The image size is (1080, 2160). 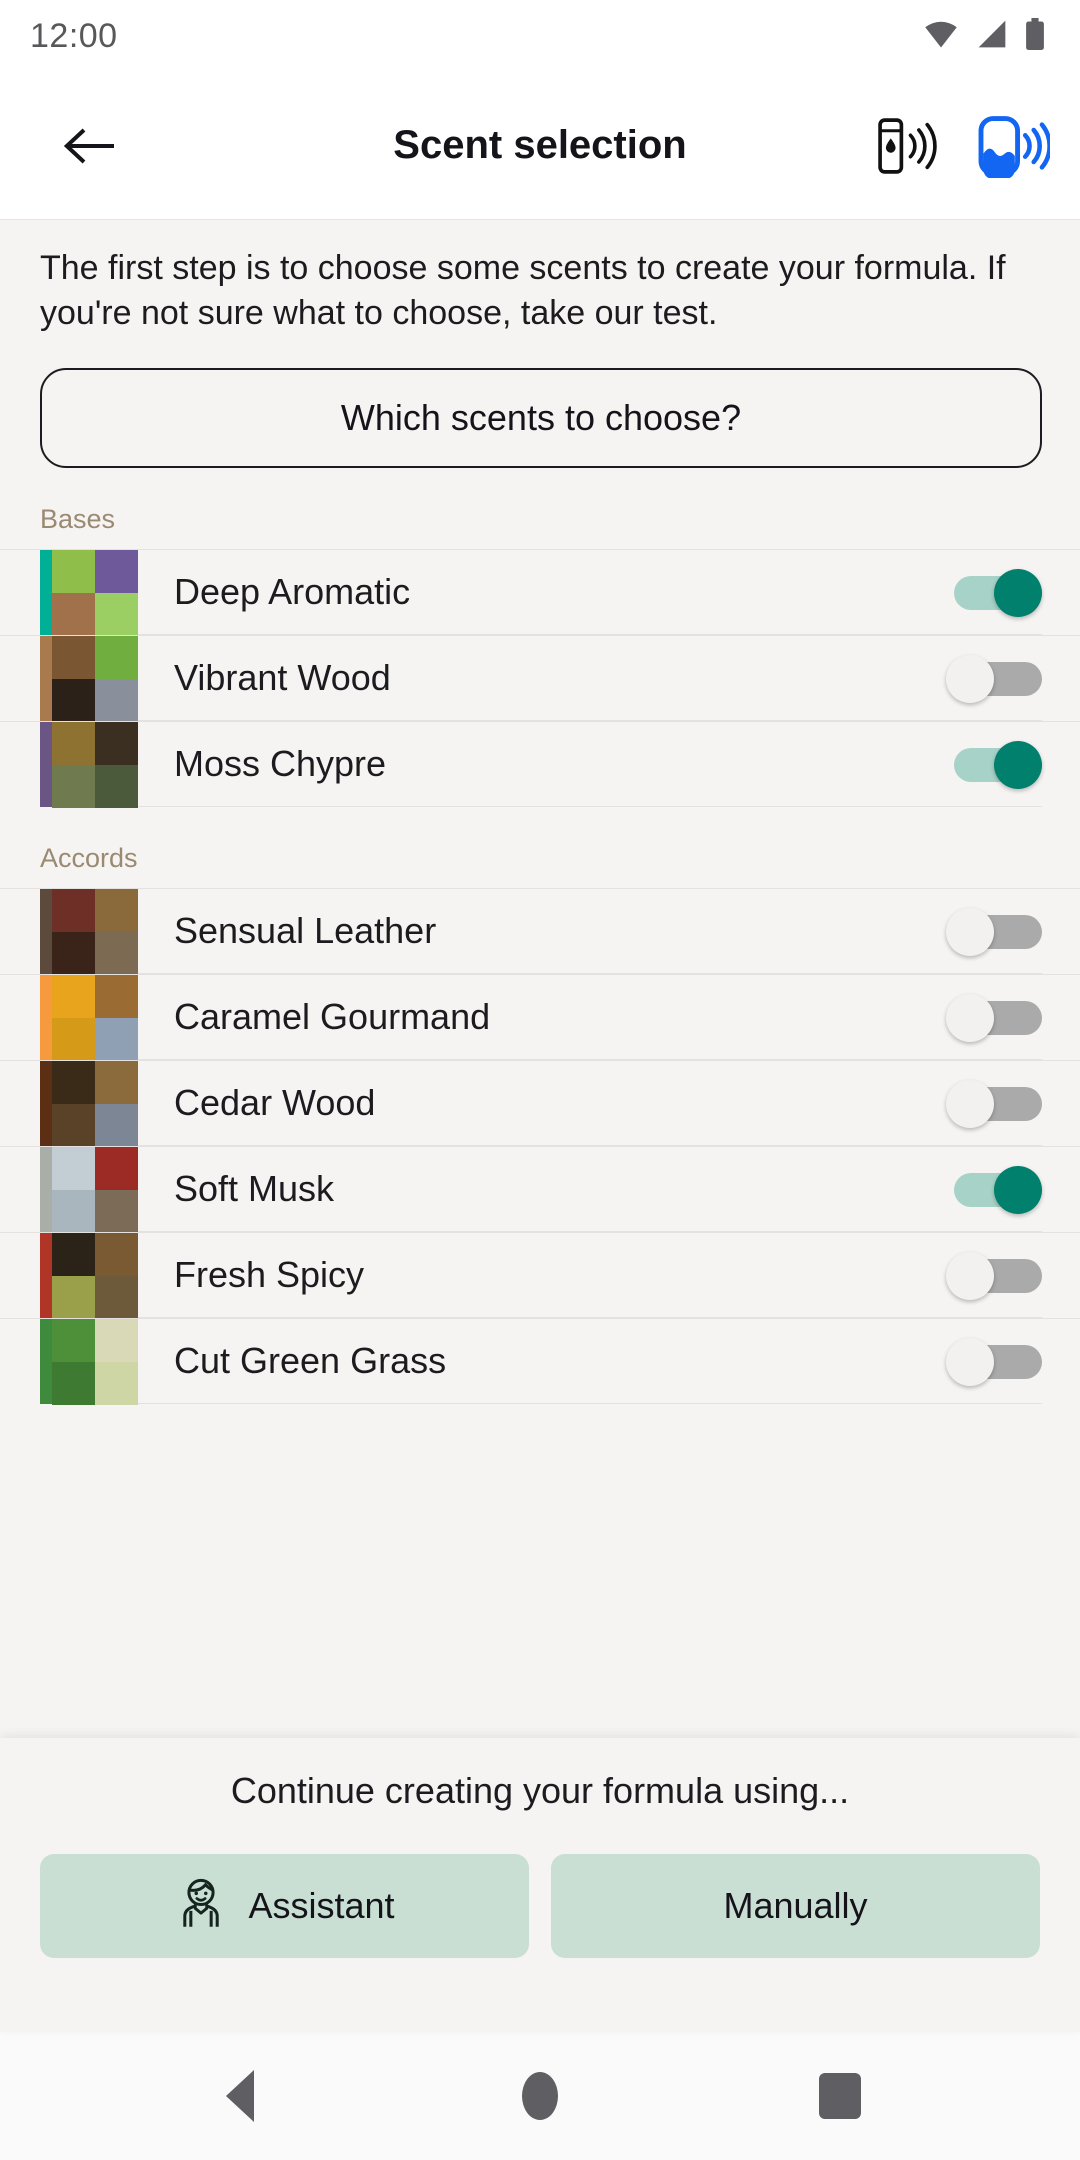 What do you see at coordinates (590, 1276) in the screenshot?
I see `scent-name: Fresh Spicy` at bounding box center [590, 1276].